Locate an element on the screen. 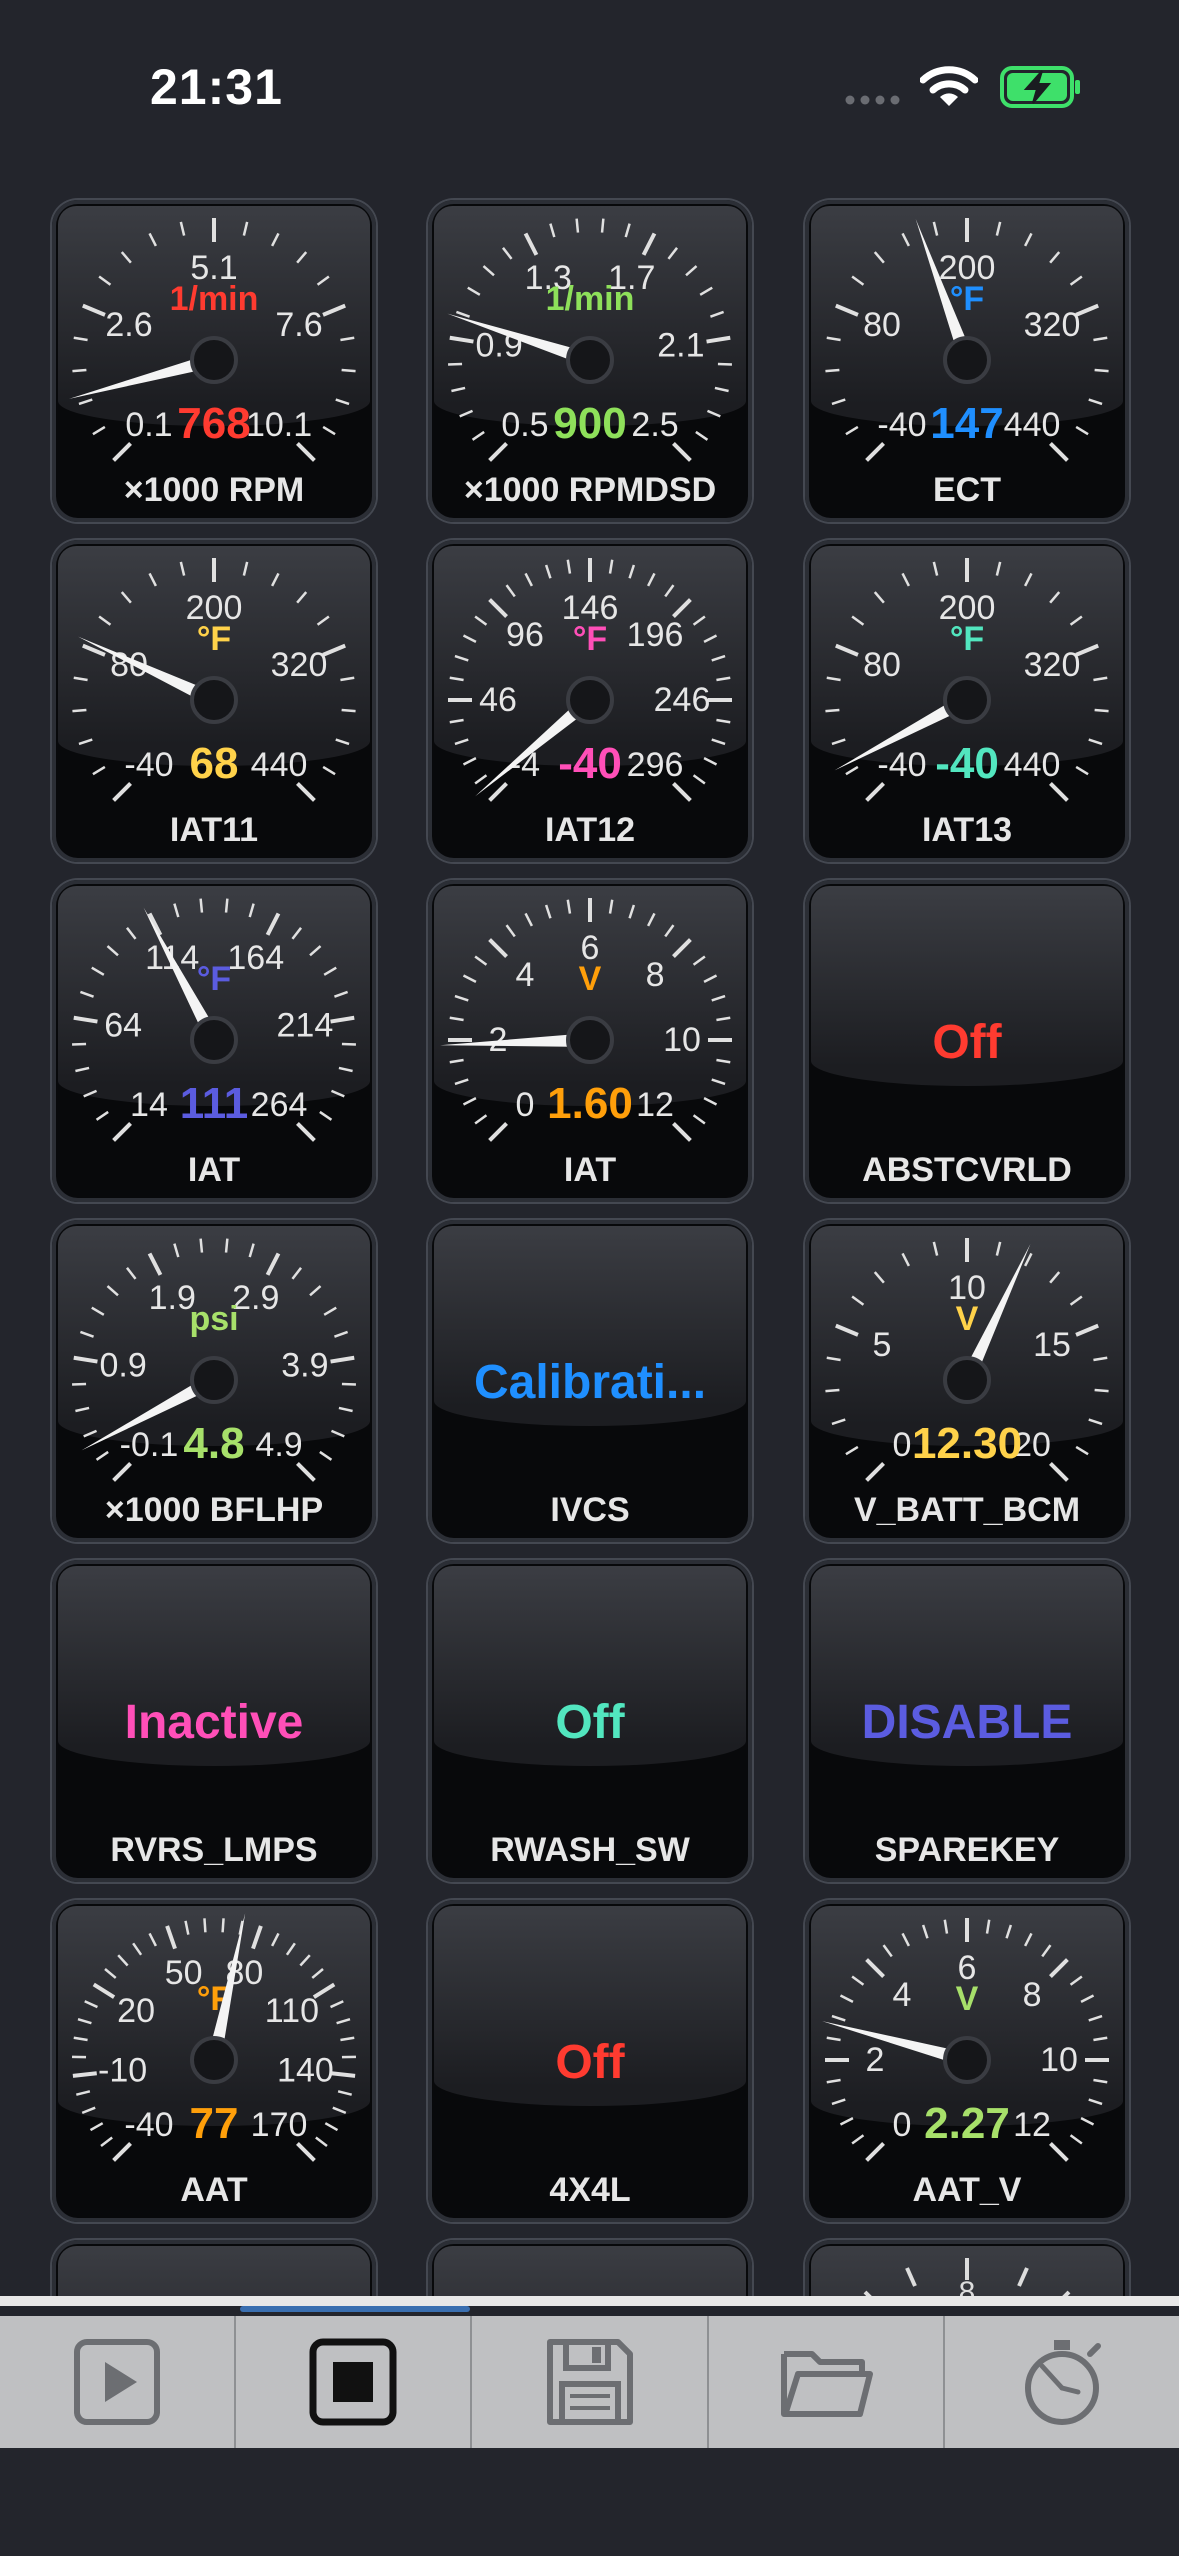 The width and height of the screenshot is (1179, 2556). gauge-iat: 1464114164214264°F111IAT is located at coordinates (214, 1041).